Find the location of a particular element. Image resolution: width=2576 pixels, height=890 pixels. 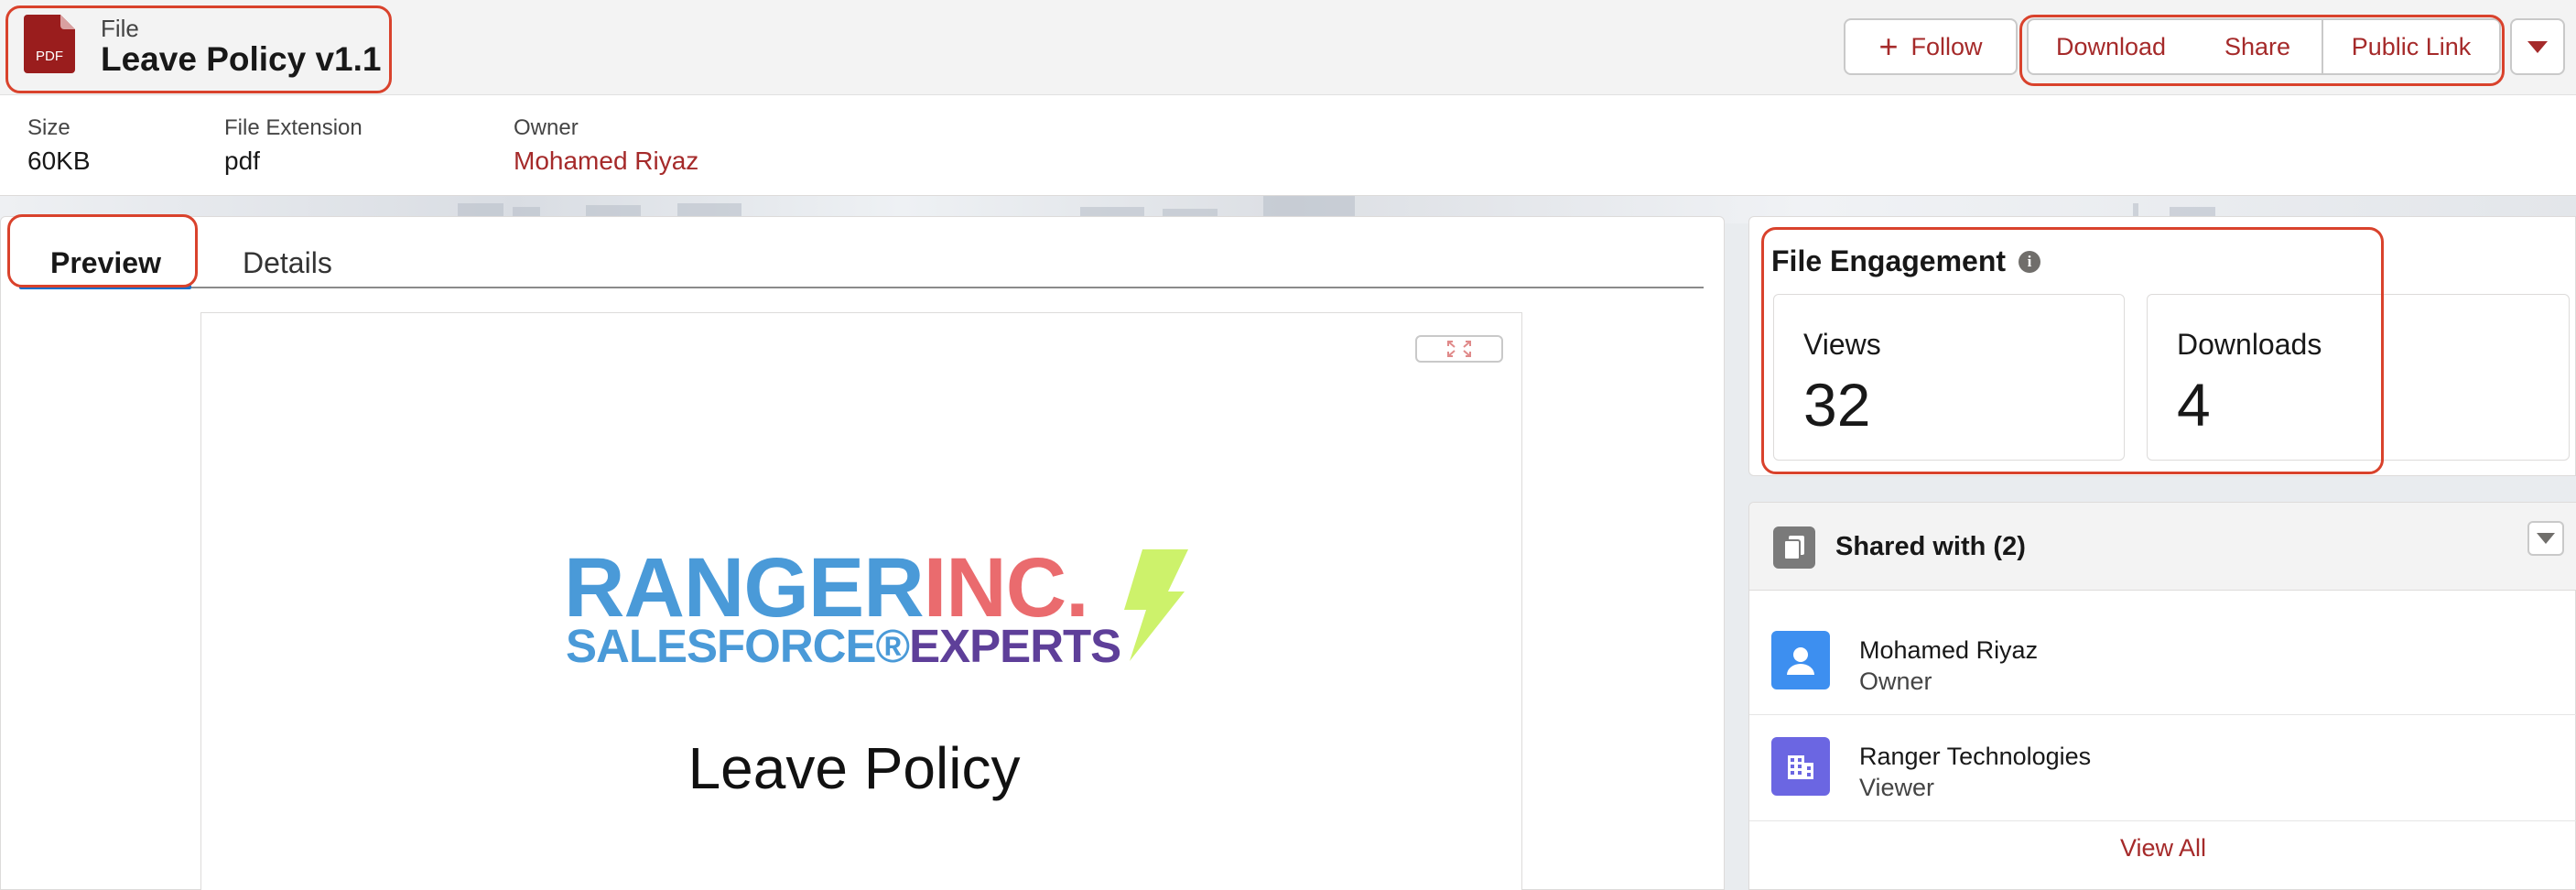

owner-field: Owner Mohamed Riyaz is located at coordinates (606, 145).